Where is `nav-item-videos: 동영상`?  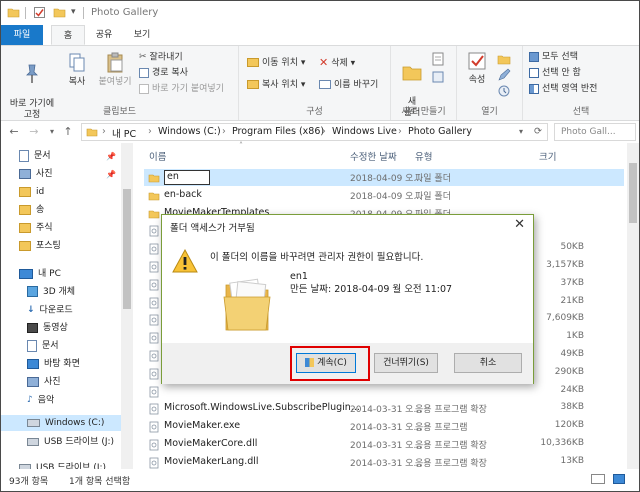 nav-item-videos: 동영상 is located at coordinates (47, 328).